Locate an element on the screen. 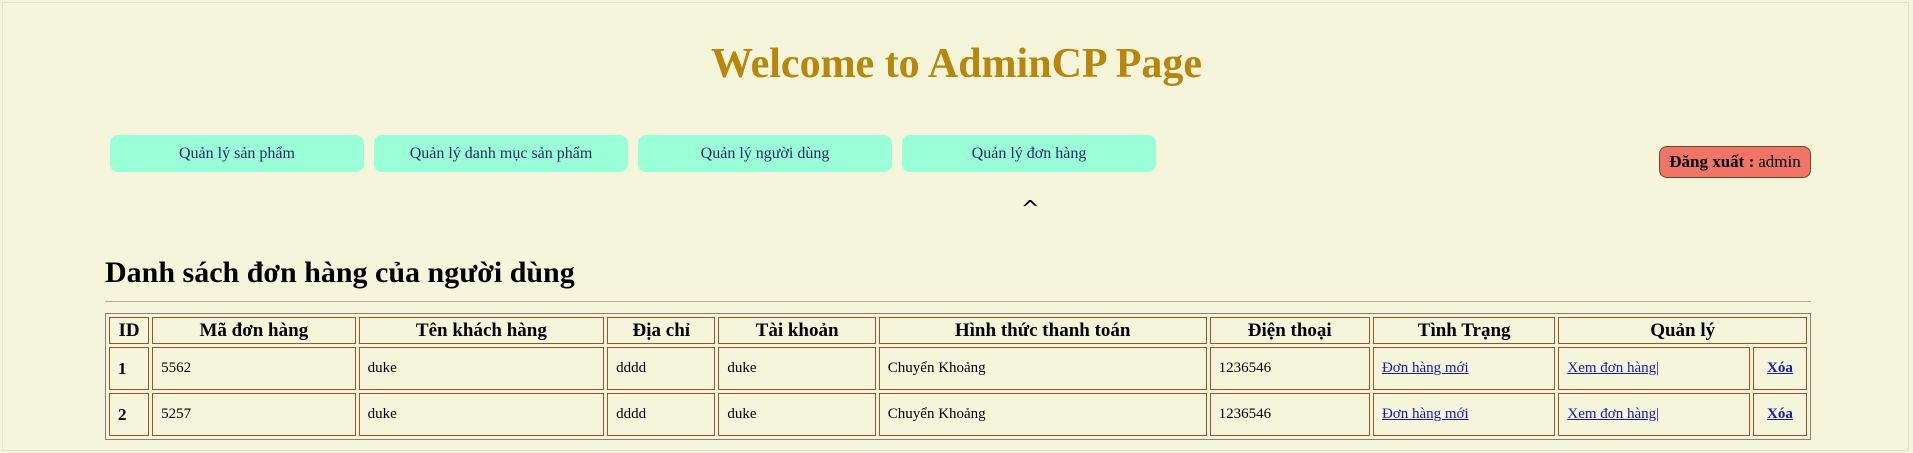  header-phone: Điện thoại is located at coordinates (1289, 330).